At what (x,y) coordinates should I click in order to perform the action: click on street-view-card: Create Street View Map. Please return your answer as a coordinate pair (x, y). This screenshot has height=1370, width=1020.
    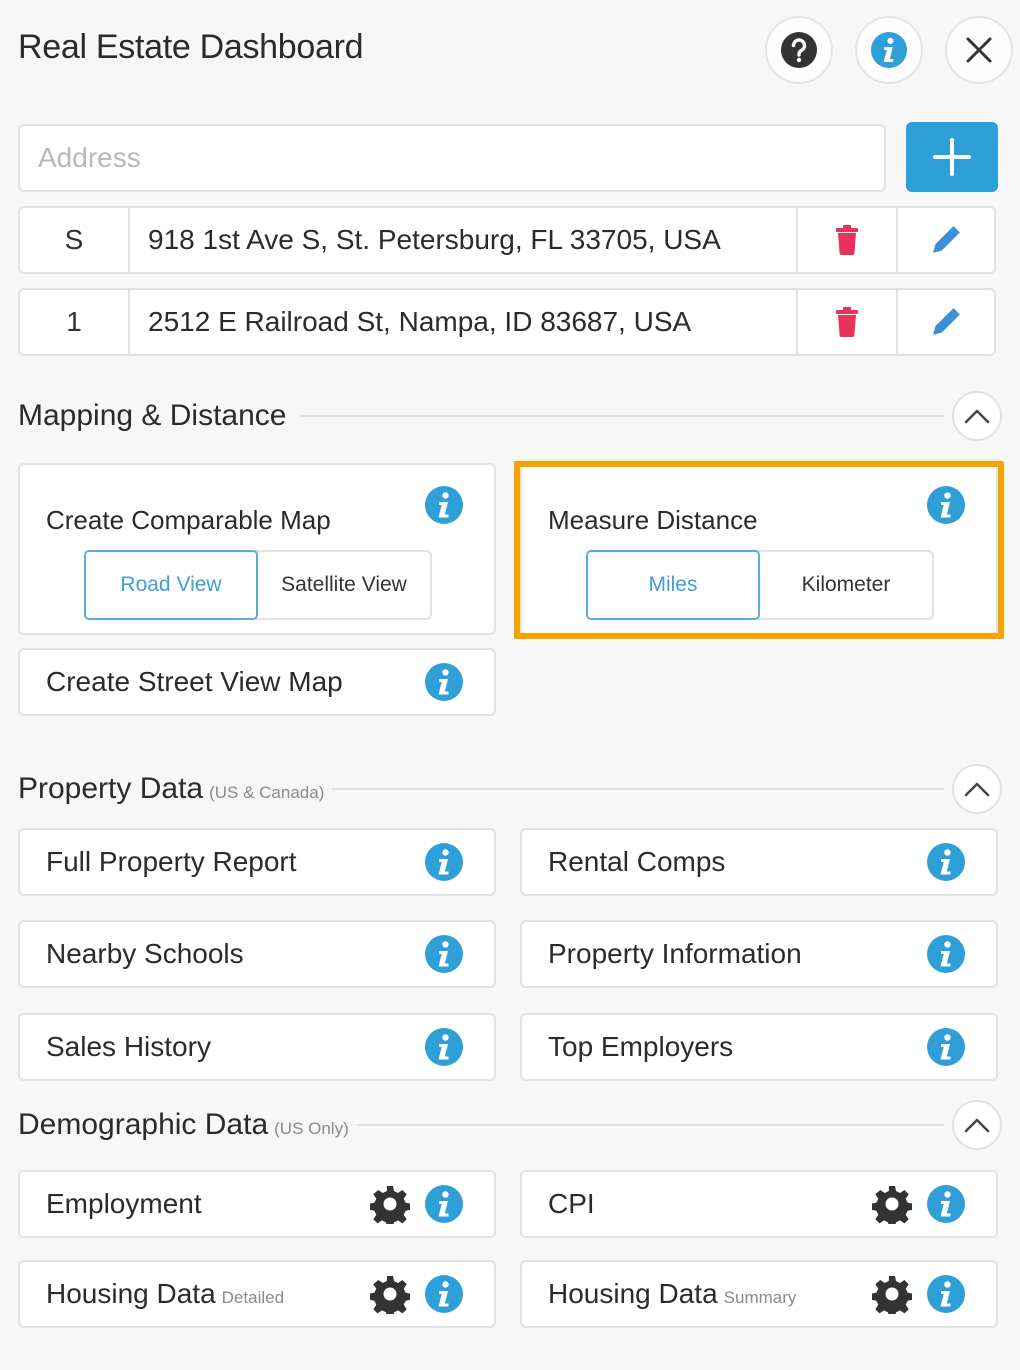
    Looking at the image, I should click on (257, 682).